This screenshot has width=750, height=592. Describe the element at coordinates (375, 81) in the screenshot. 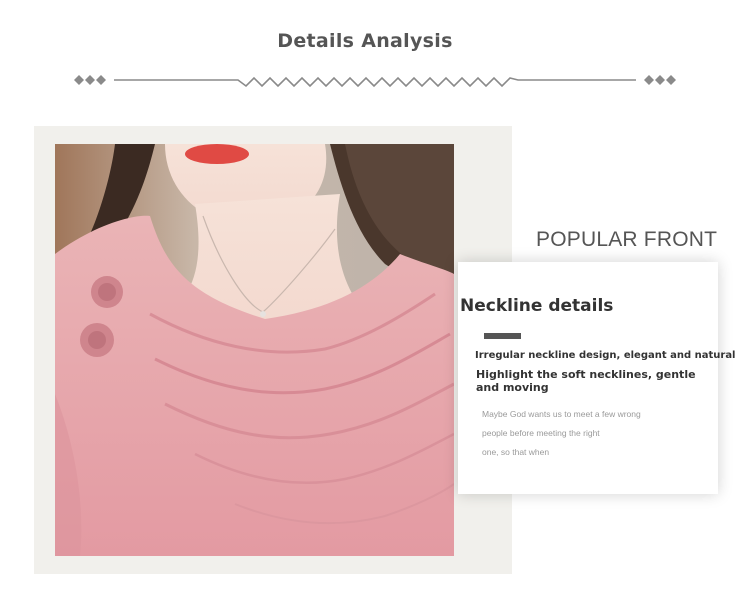

I see `decorative-divider` at that location.